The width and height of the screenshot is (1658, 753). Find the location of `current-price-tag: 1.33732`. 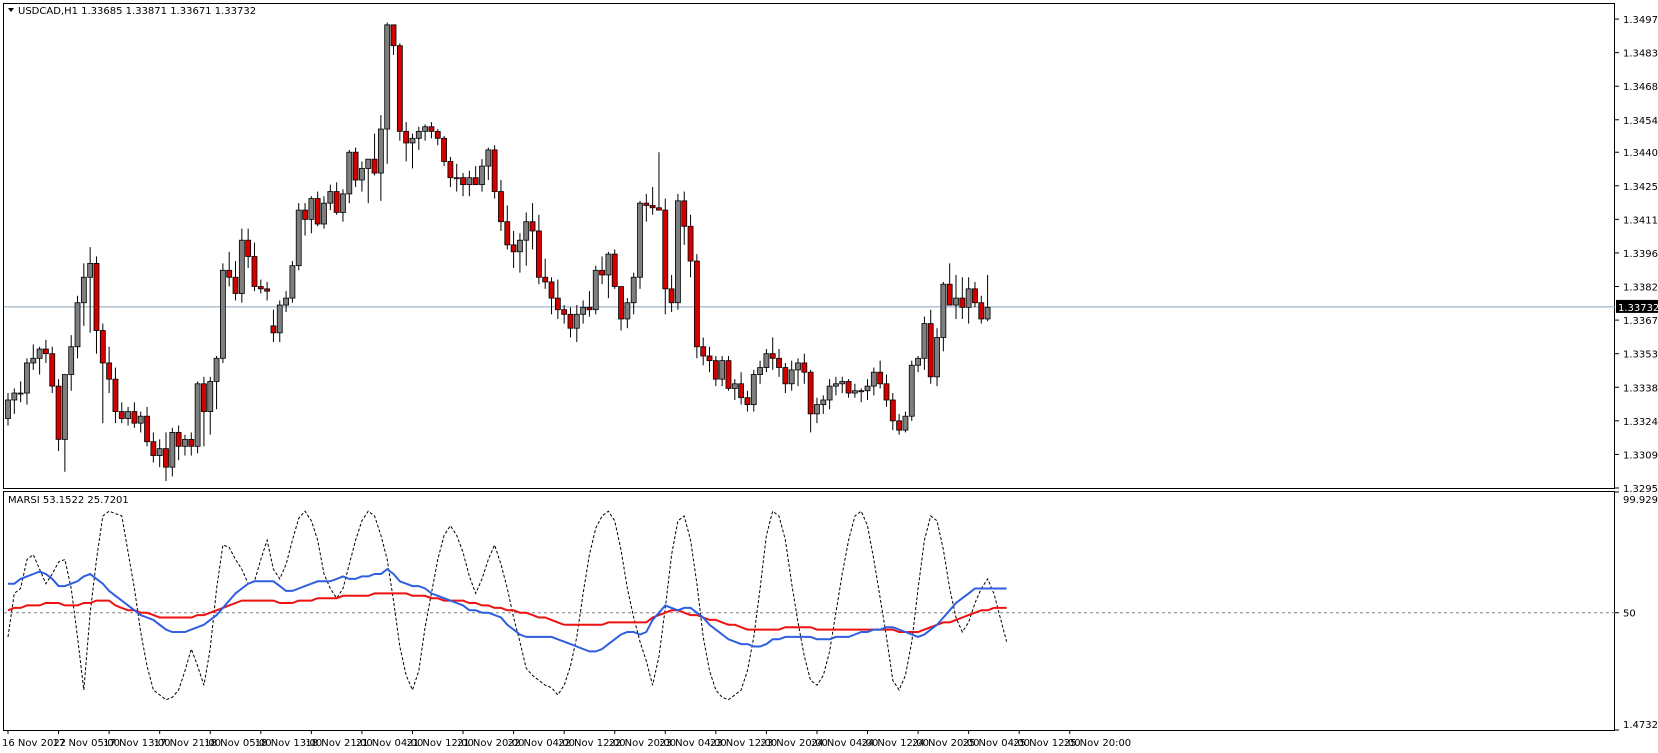

current-price-tag: 1.33732 is located at coordinates (1637, 306).